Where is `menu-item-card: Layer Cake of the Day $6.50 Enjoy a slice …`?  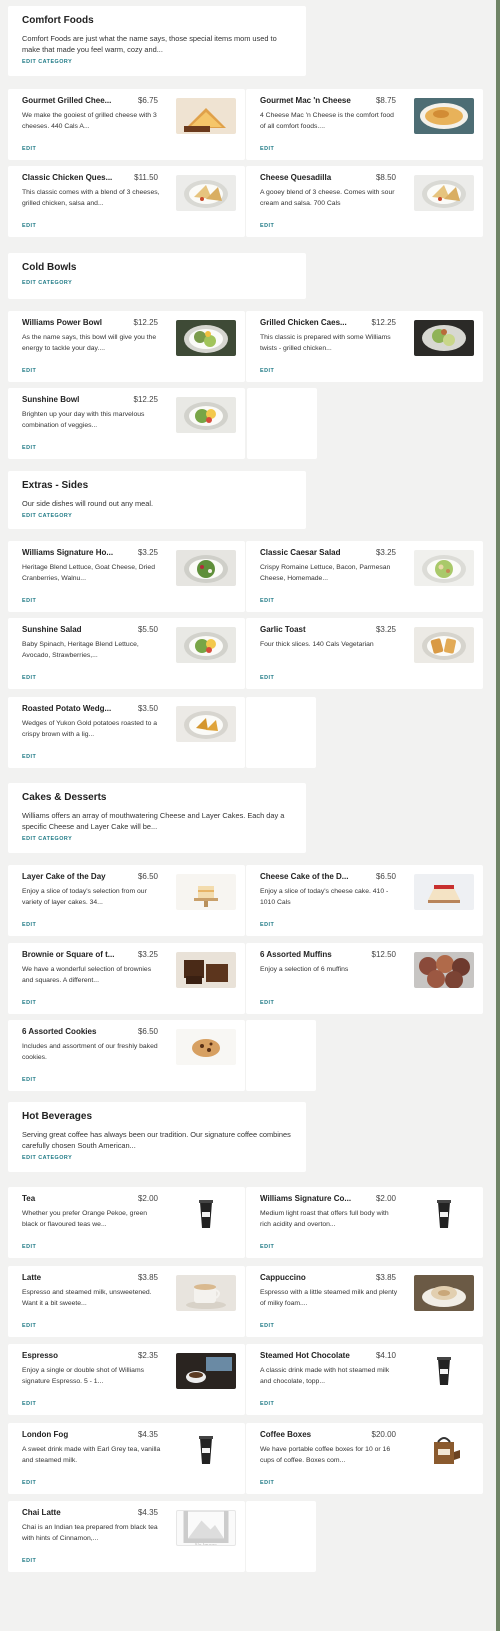
menu-item-card: Layer Cake of the Day $6.50 Enjoy a slice … is located at coordinates (126, 900).